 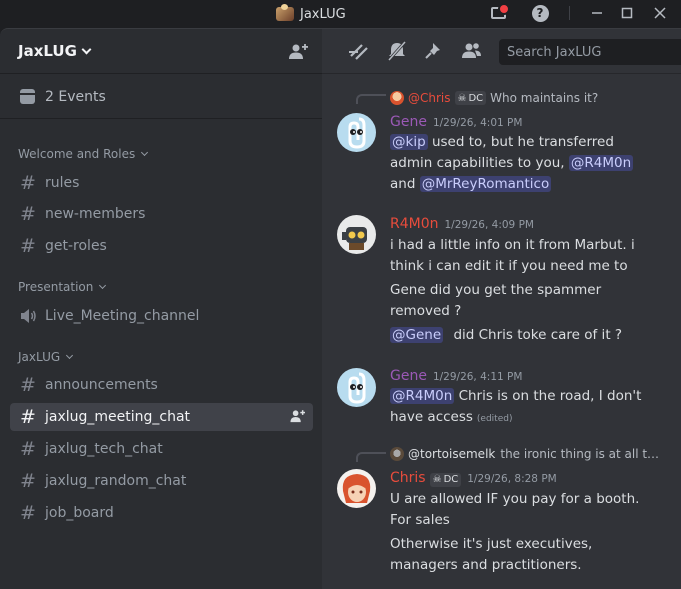 I want to click on category-label: JaxLUG, so click(x=39, y=357).